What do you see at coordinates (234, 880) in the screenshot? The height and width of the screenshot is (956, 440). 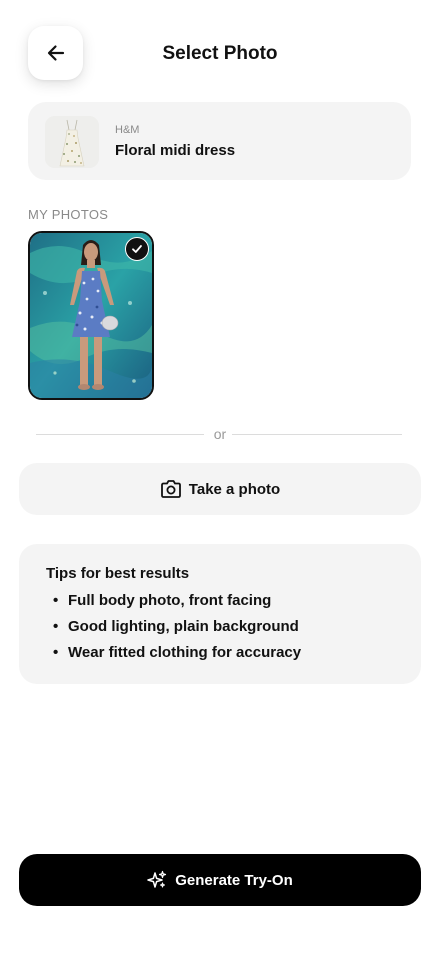 I see `generate-try-on-label: Generate Try-On` at bounding box center [234, 880].